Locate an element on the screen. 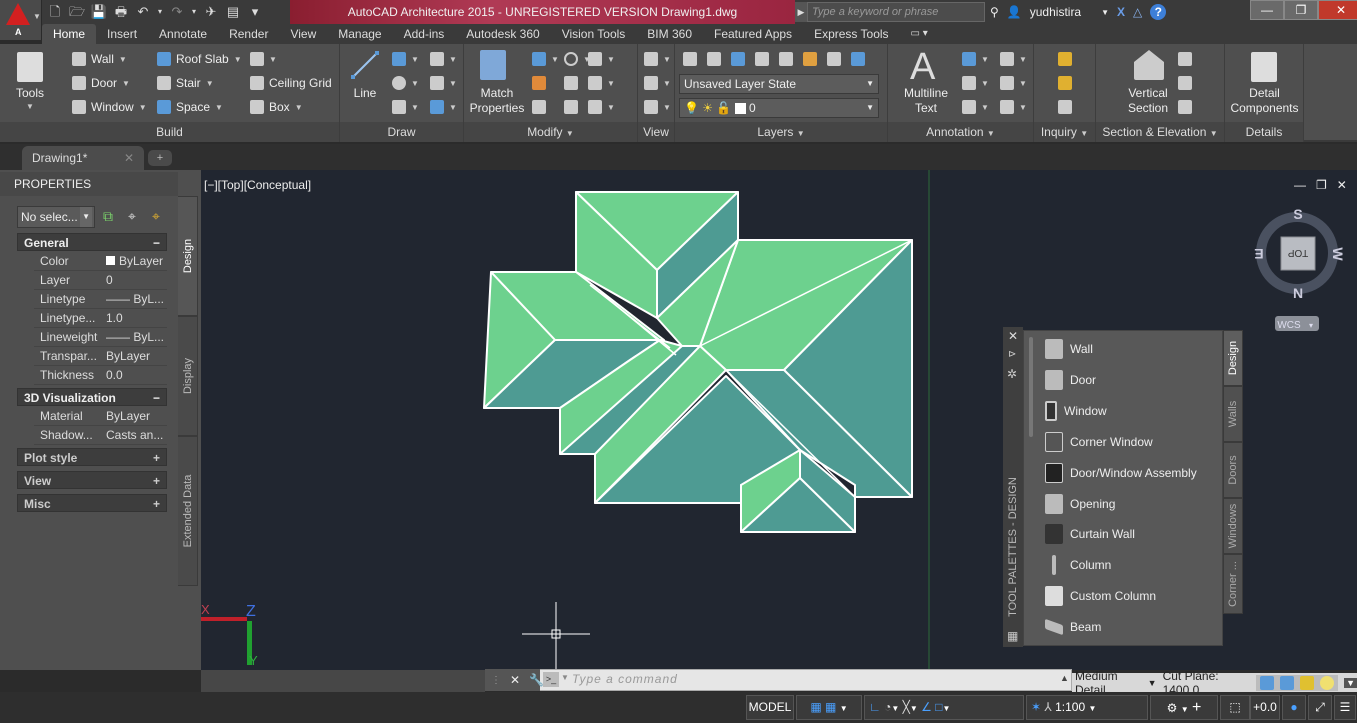  section-misc: Misc + is located at coordinates (92, 503).